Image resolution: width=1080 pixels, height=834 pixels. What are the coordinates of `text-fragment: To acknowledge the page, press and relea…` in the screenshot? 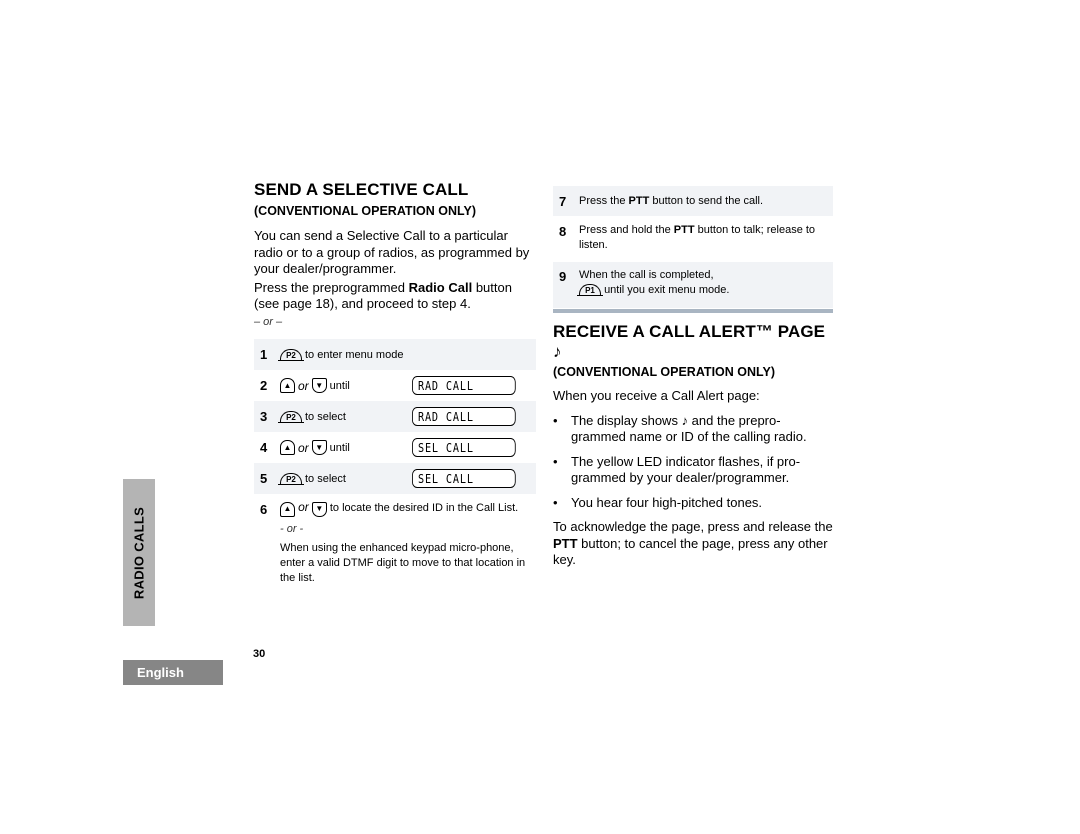 It's located at (693, 526).